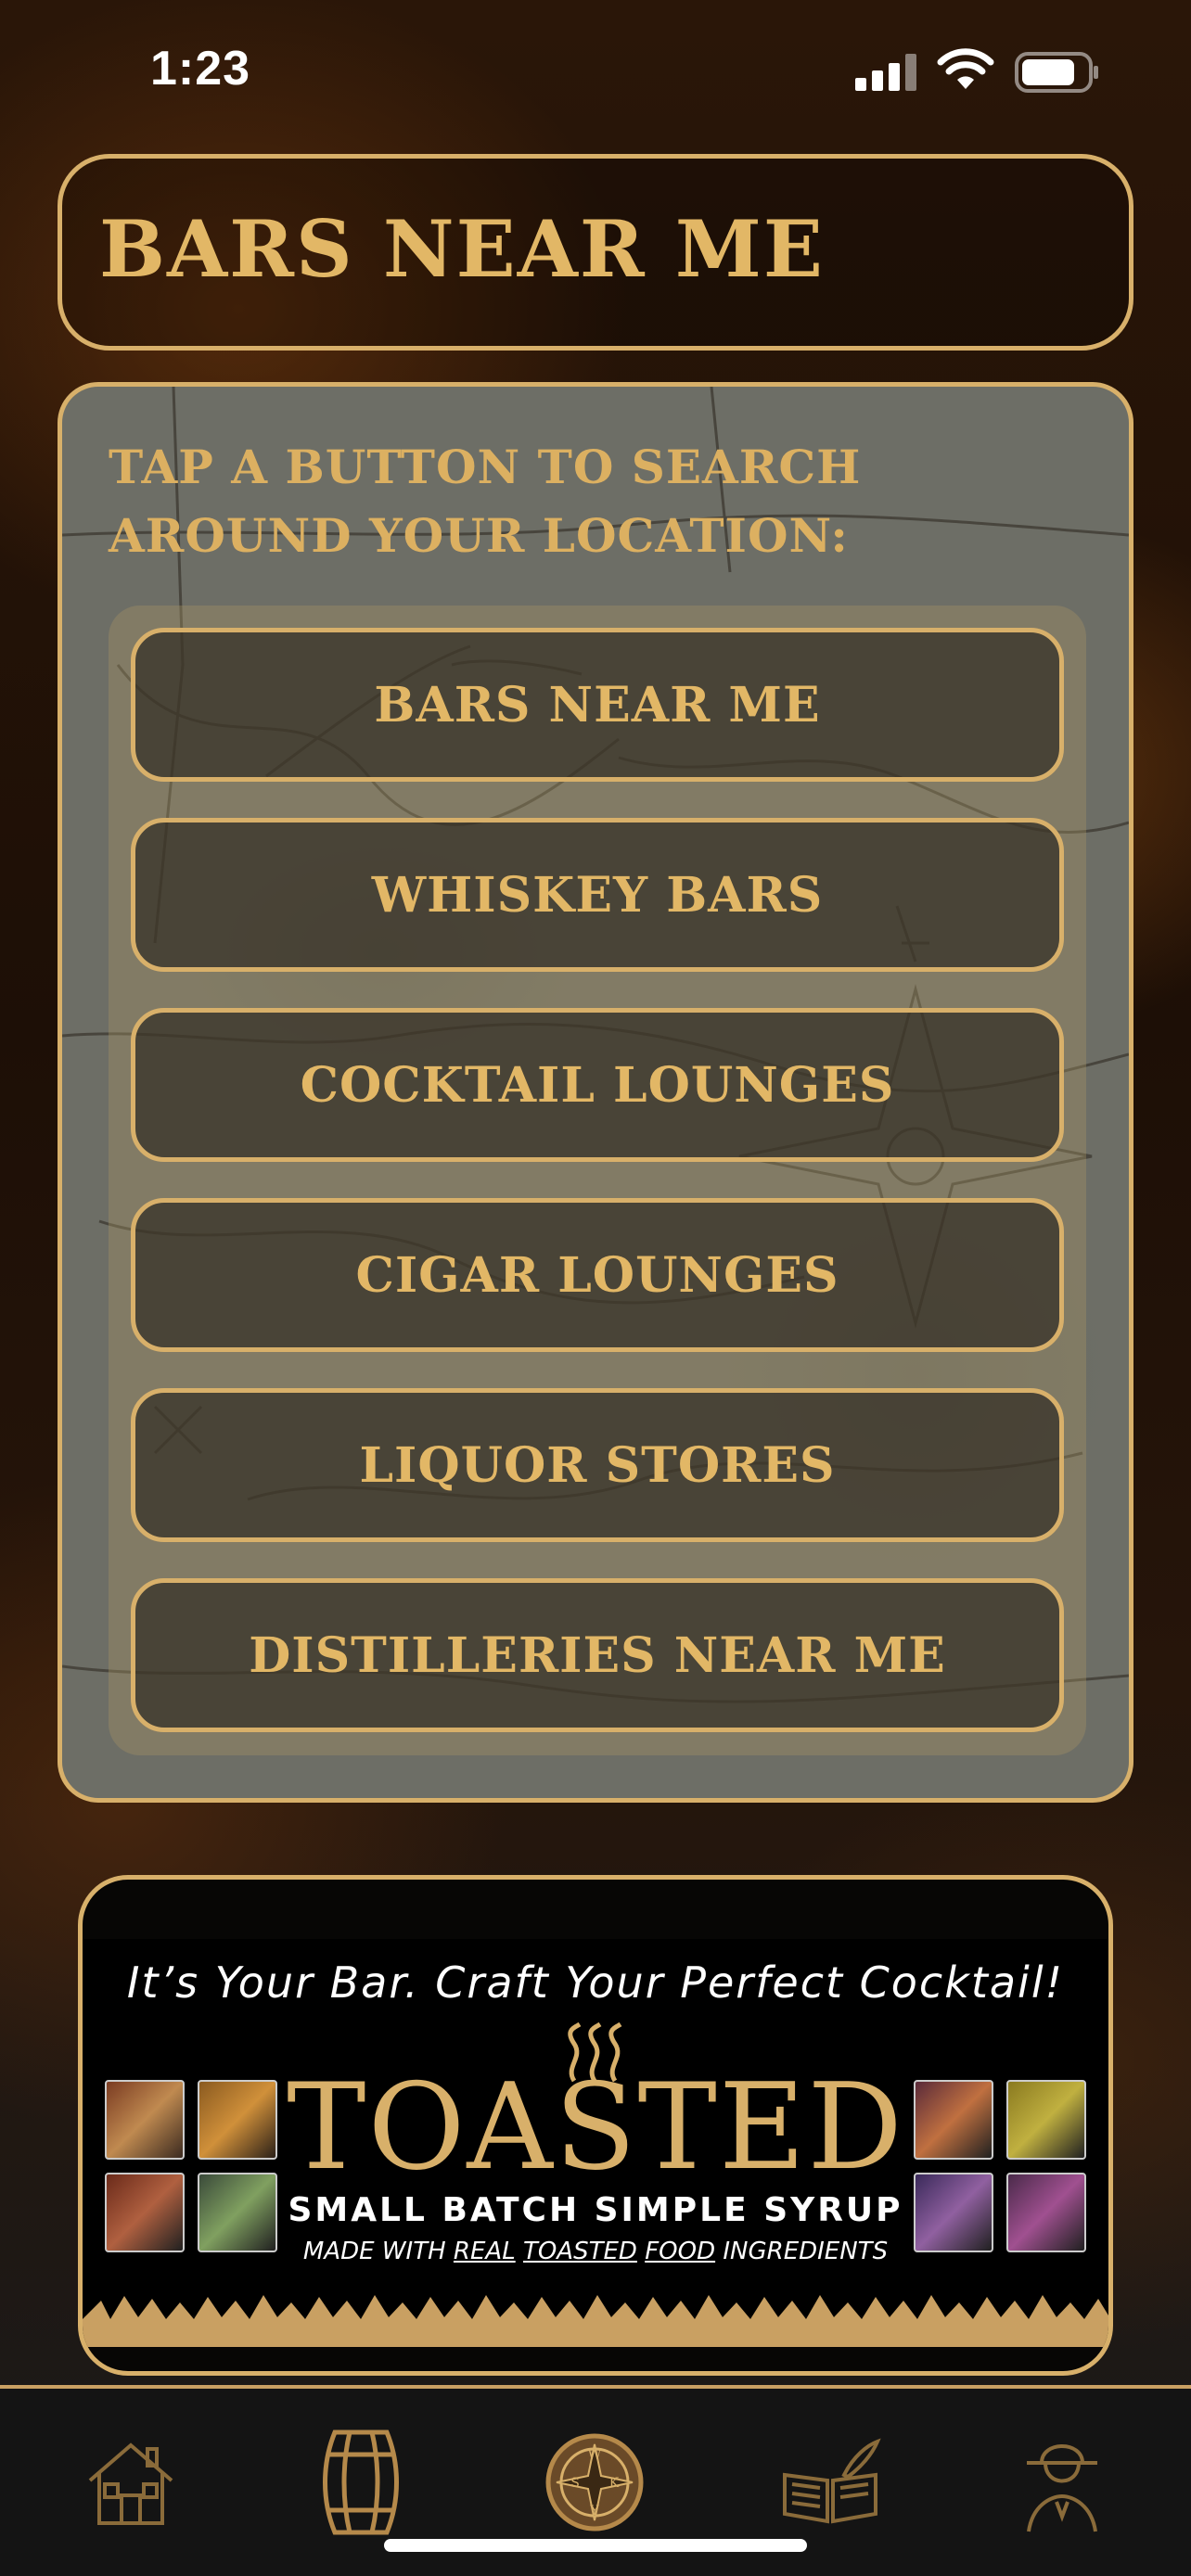 The image size is (1191, 2576). Describe the element at coordinates (597, 705) in the screenshot. I see `bars-near-me-button: BARS NEAR ME` at that location.